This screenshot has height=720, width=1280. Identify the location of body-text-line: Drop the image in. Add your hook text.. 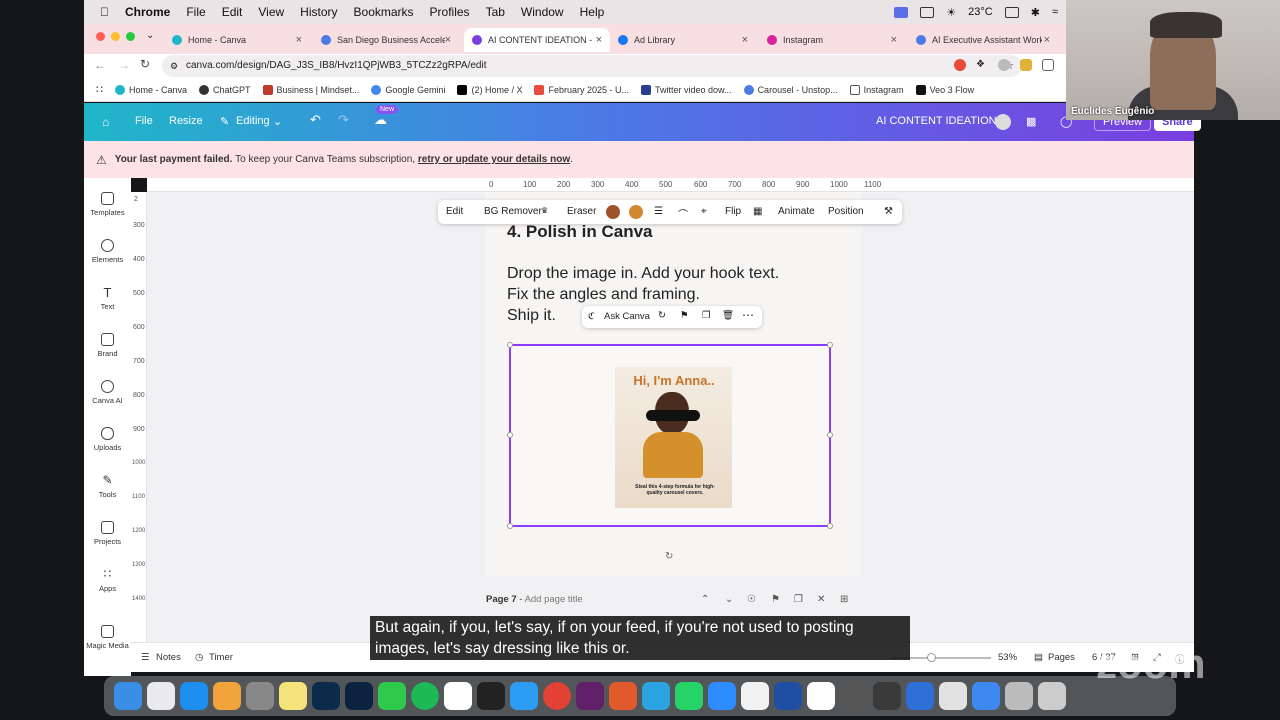
(643, 274).